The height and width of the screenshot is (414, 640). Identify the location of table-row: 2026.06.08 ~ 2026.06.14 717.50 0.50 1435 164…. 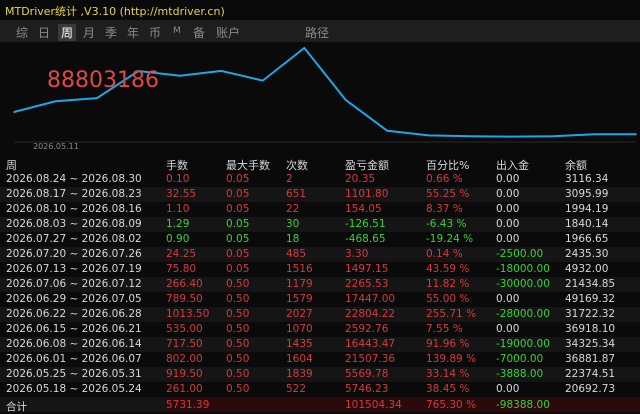
(320, 344).